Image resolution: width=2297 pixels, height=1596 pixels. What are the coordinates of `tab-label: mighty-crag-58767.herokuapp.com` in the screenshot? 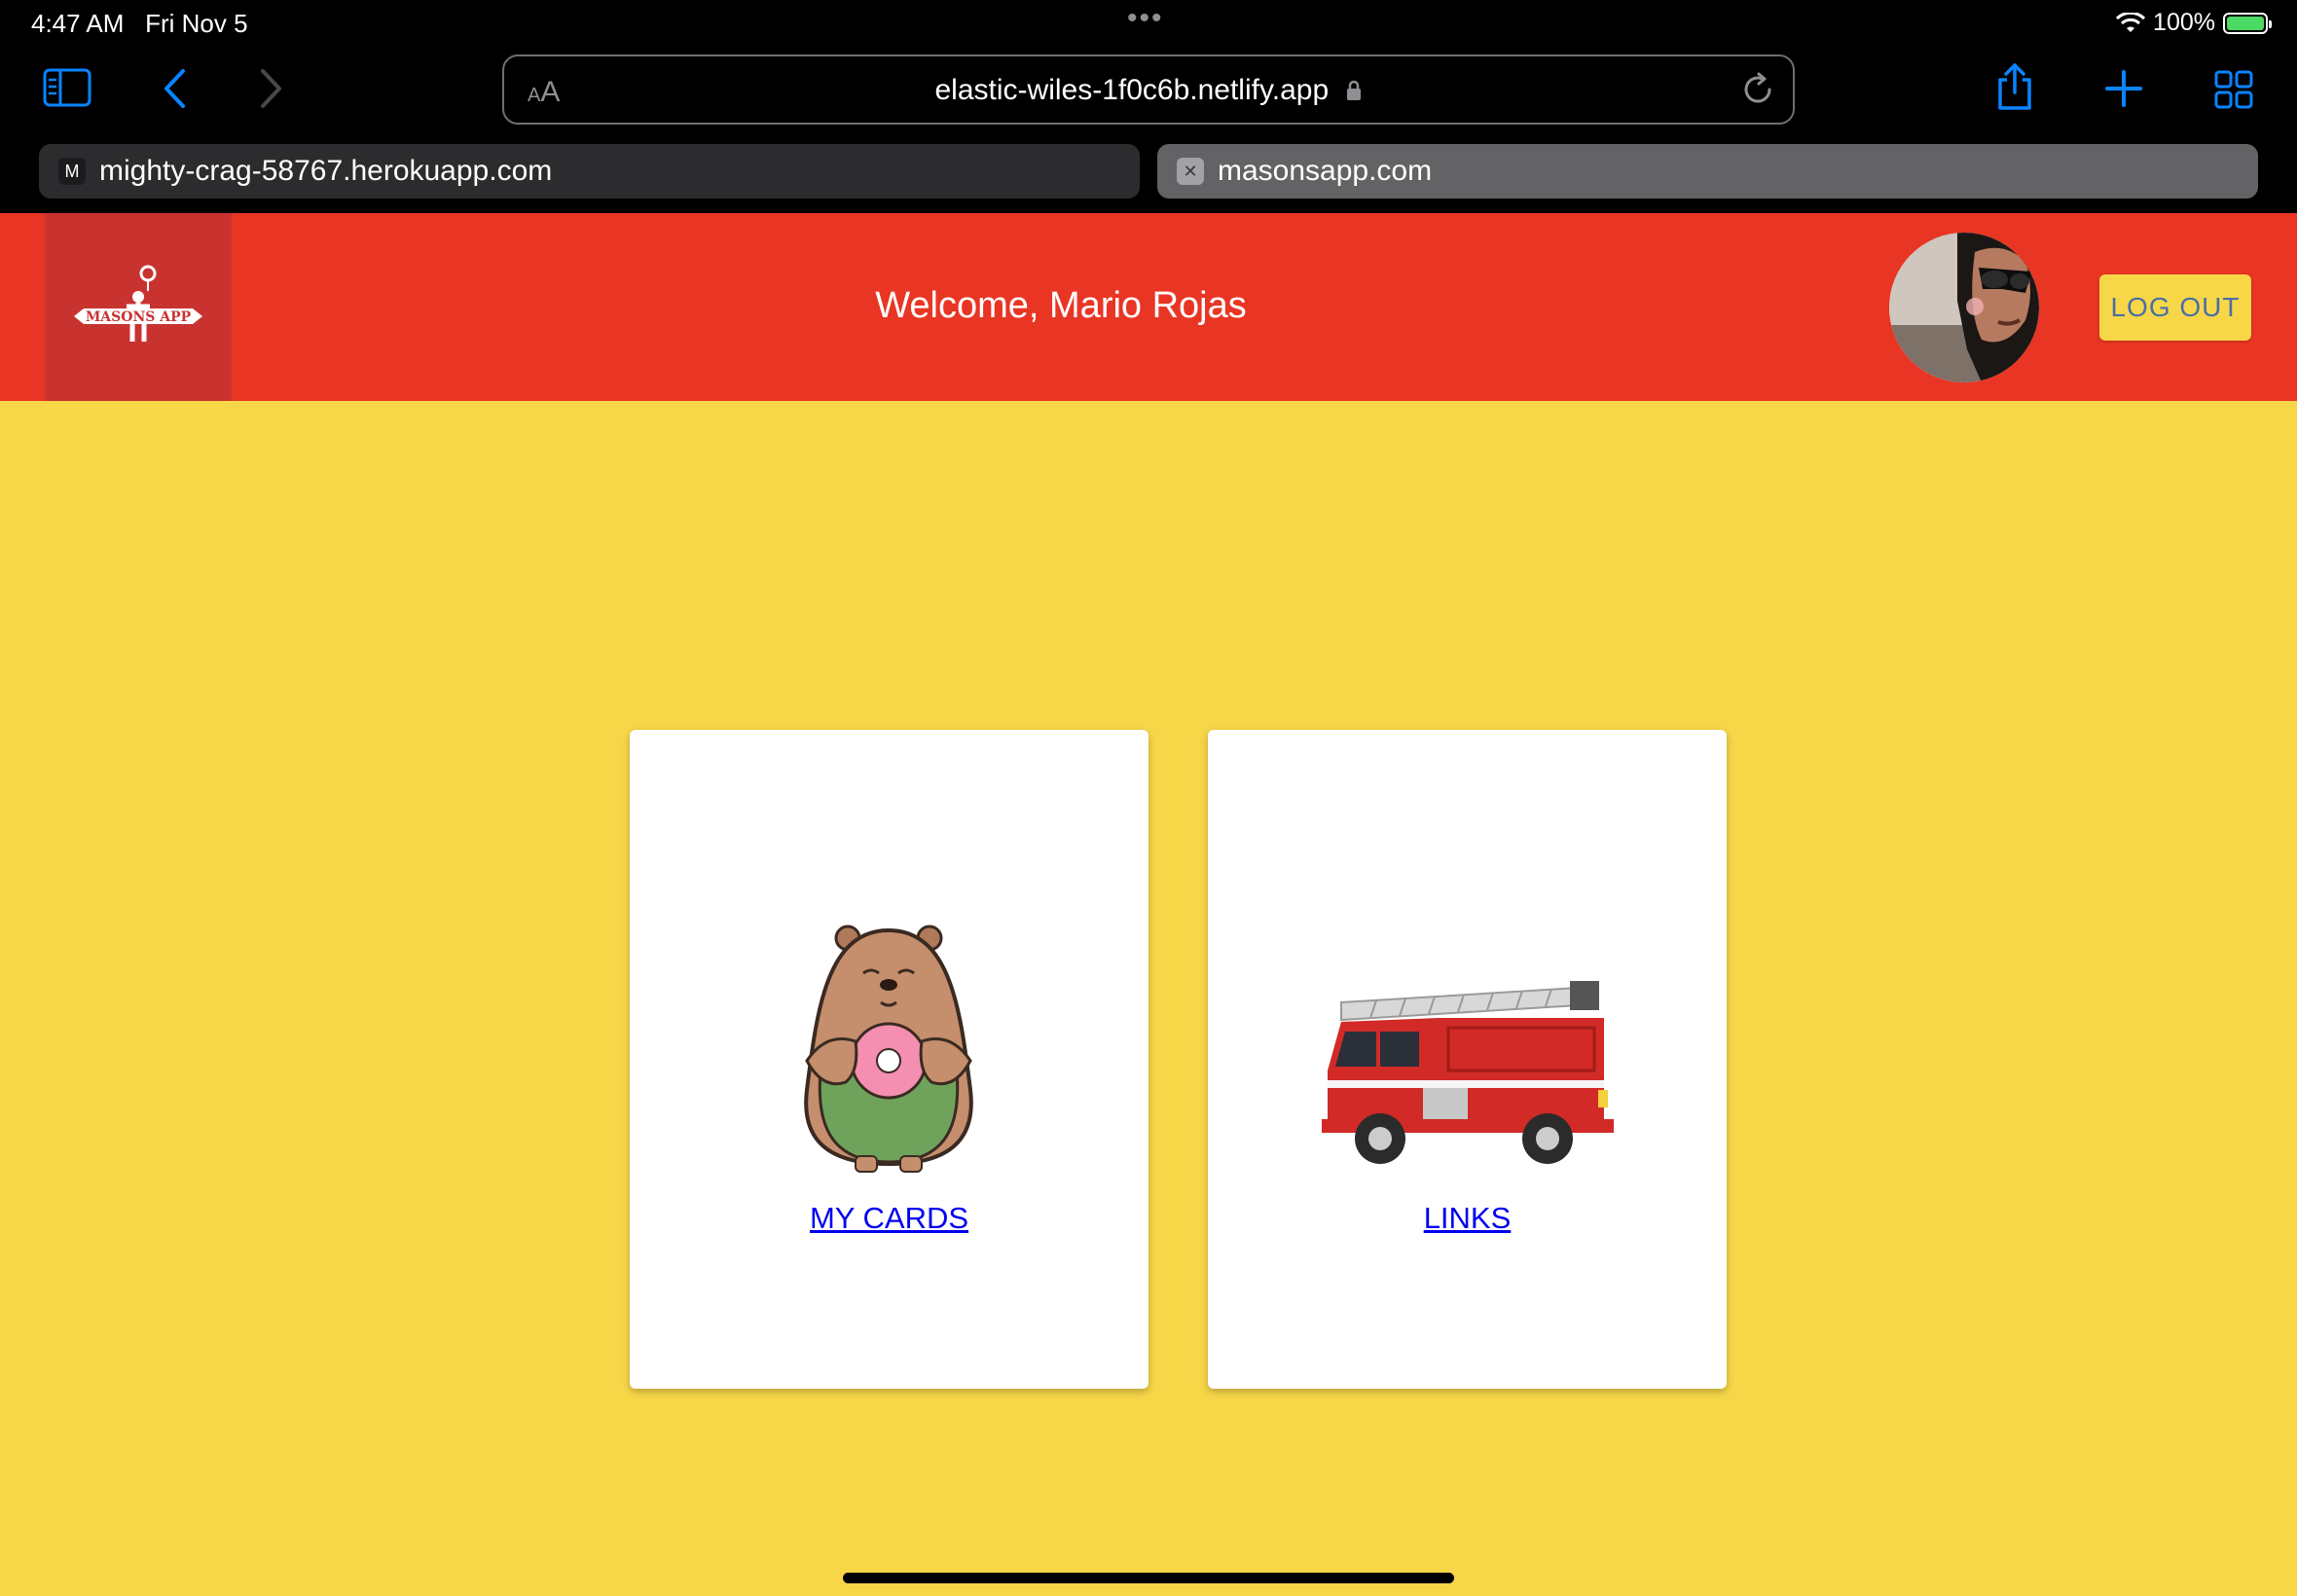 It's located at (326, 171).